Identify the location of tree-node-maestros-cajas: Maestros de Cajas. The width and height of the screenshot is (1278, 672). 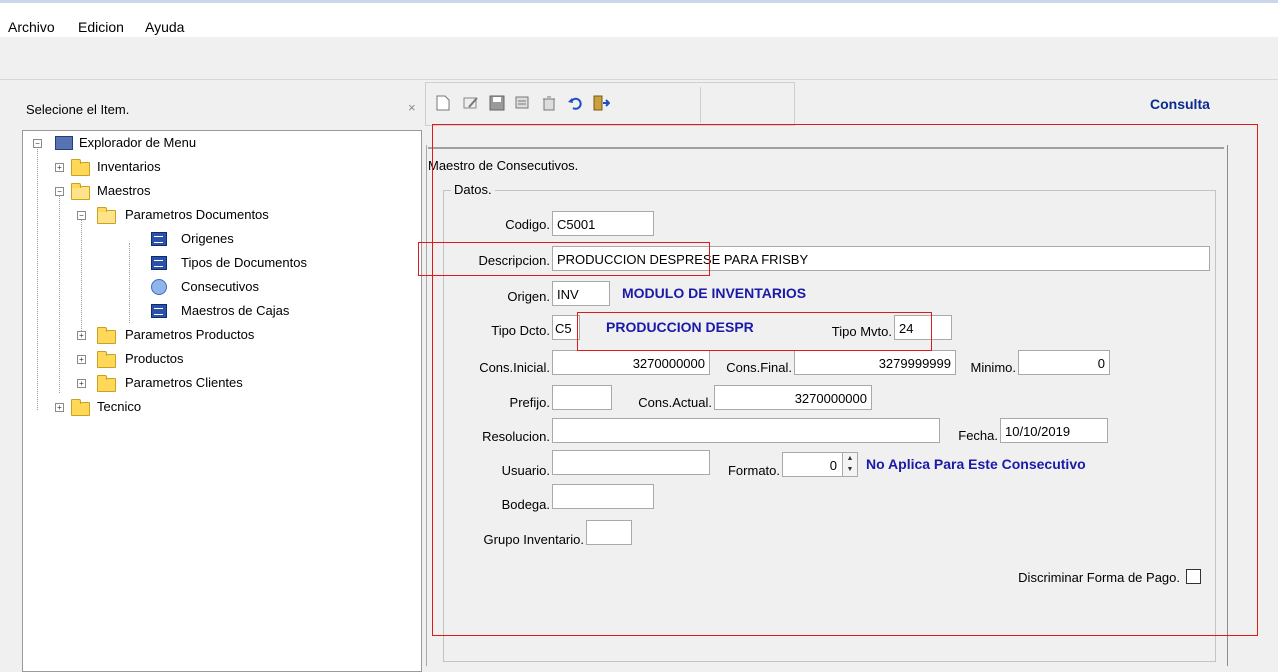
(271, 311).